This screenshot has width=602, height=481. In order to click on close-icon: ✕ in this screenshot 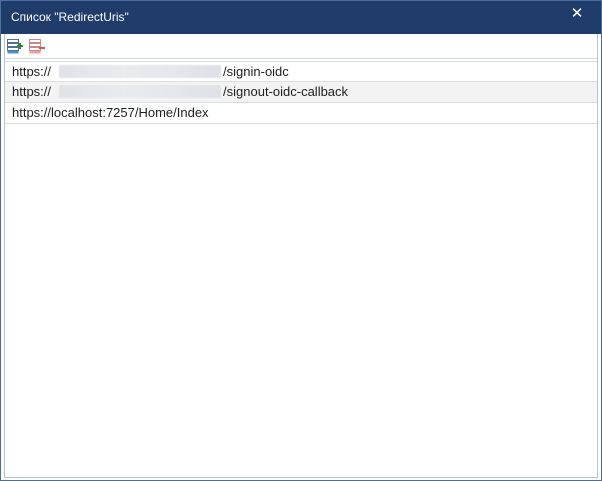, I will do `click(577, 13)`.